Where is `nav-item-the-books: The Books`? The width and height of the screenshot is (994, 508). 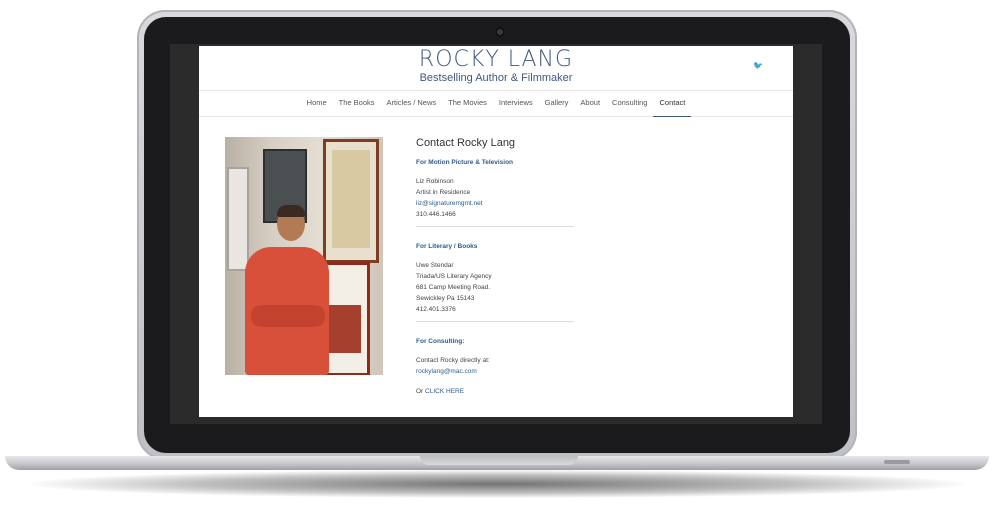 nav-item-the-books: The Books is located at coordinates (357, 103).